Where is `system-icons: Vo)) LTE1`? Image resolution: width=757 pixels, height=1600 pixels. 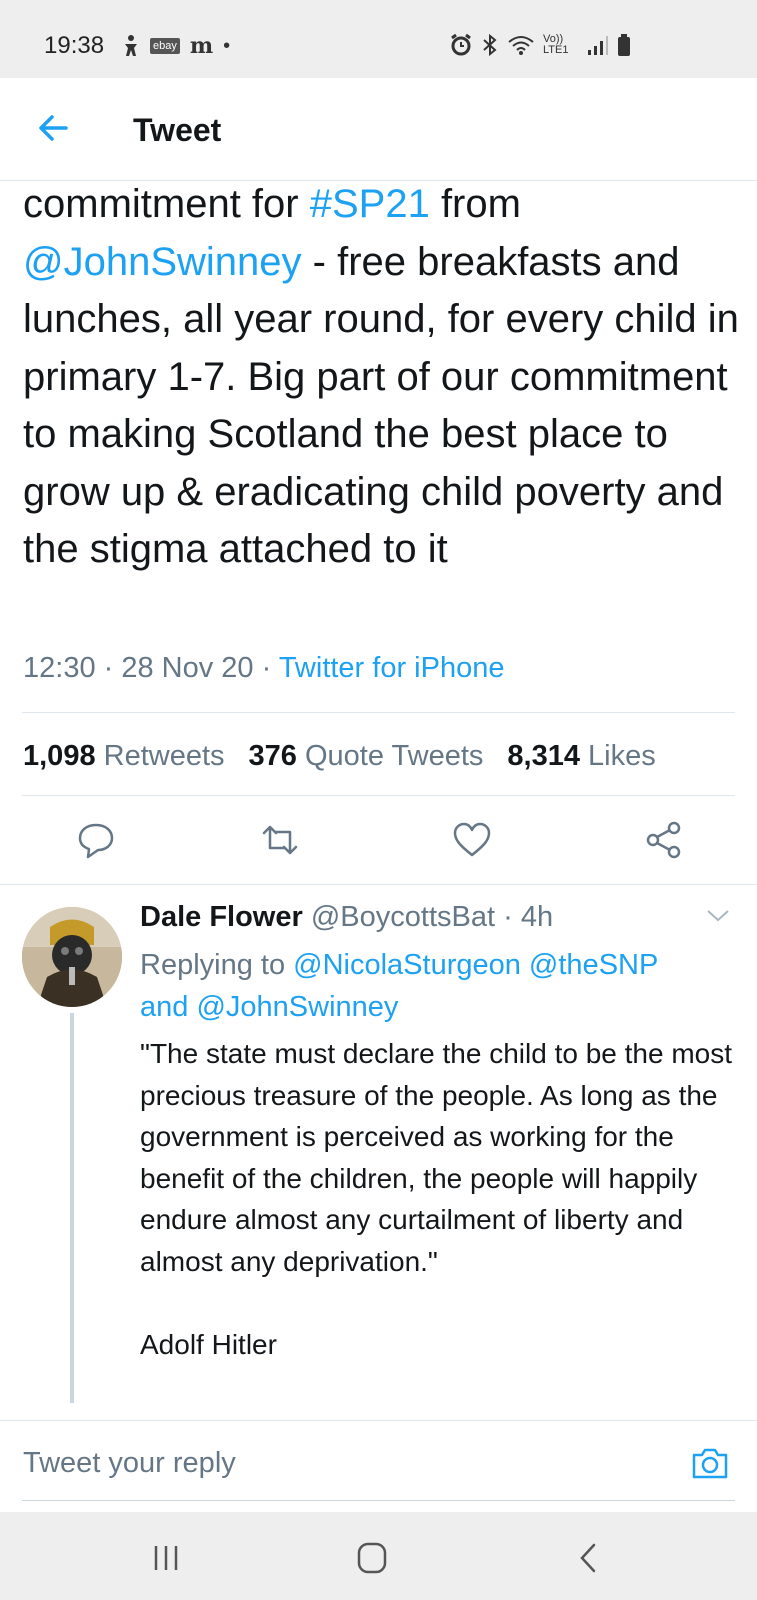
system-icons: Vo)) LTE1 is located at coordinates (540, 45).